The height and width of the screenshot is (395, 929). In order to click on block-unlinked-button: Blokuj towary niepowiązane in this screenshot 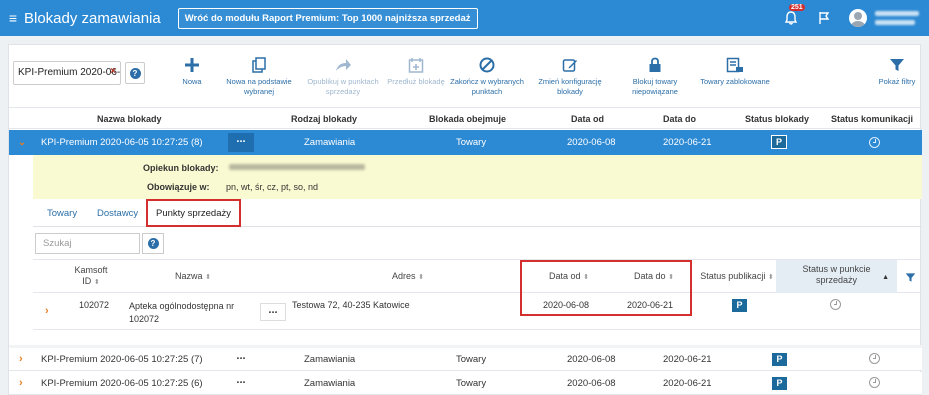, I will do `click(655, 77)`.